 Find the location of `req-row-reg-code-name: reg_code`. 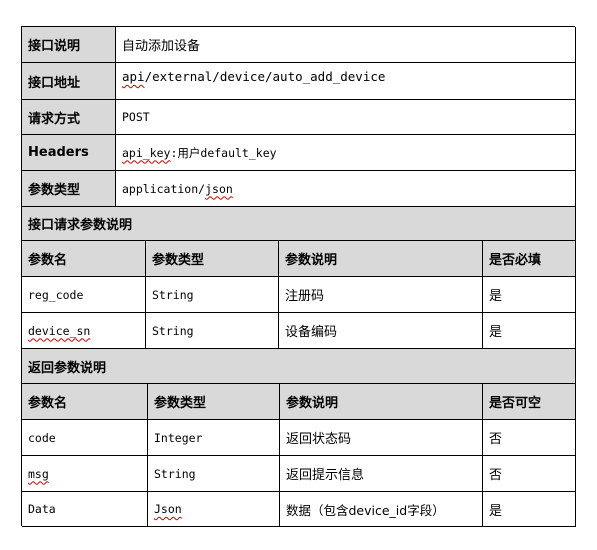

req-row-reg-code-name: reg_code is located at coordinates (84, 295).